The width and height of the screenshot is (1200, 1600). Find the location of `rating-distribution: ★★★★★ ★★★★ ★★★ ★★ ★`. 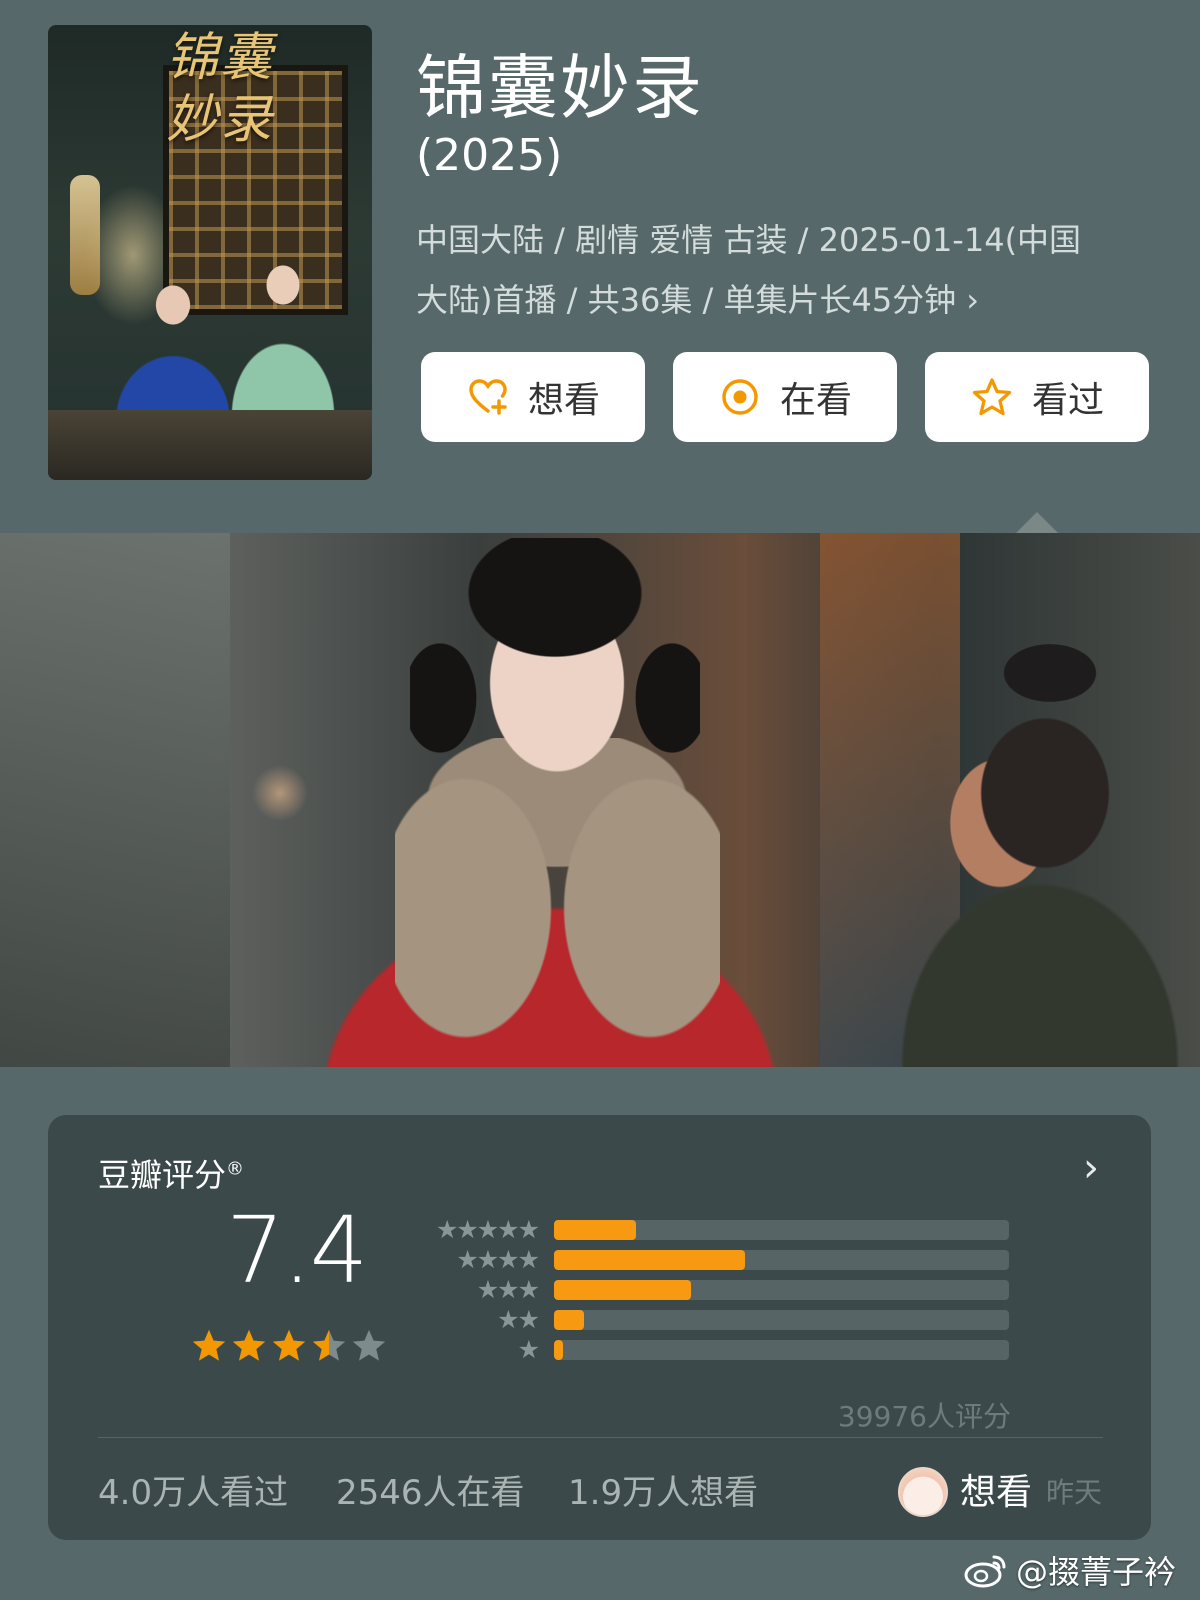

rating-distribution: ★★★★★ ★★★★ ★★★ ★★ ★ is located at coordinates (738, 1290).